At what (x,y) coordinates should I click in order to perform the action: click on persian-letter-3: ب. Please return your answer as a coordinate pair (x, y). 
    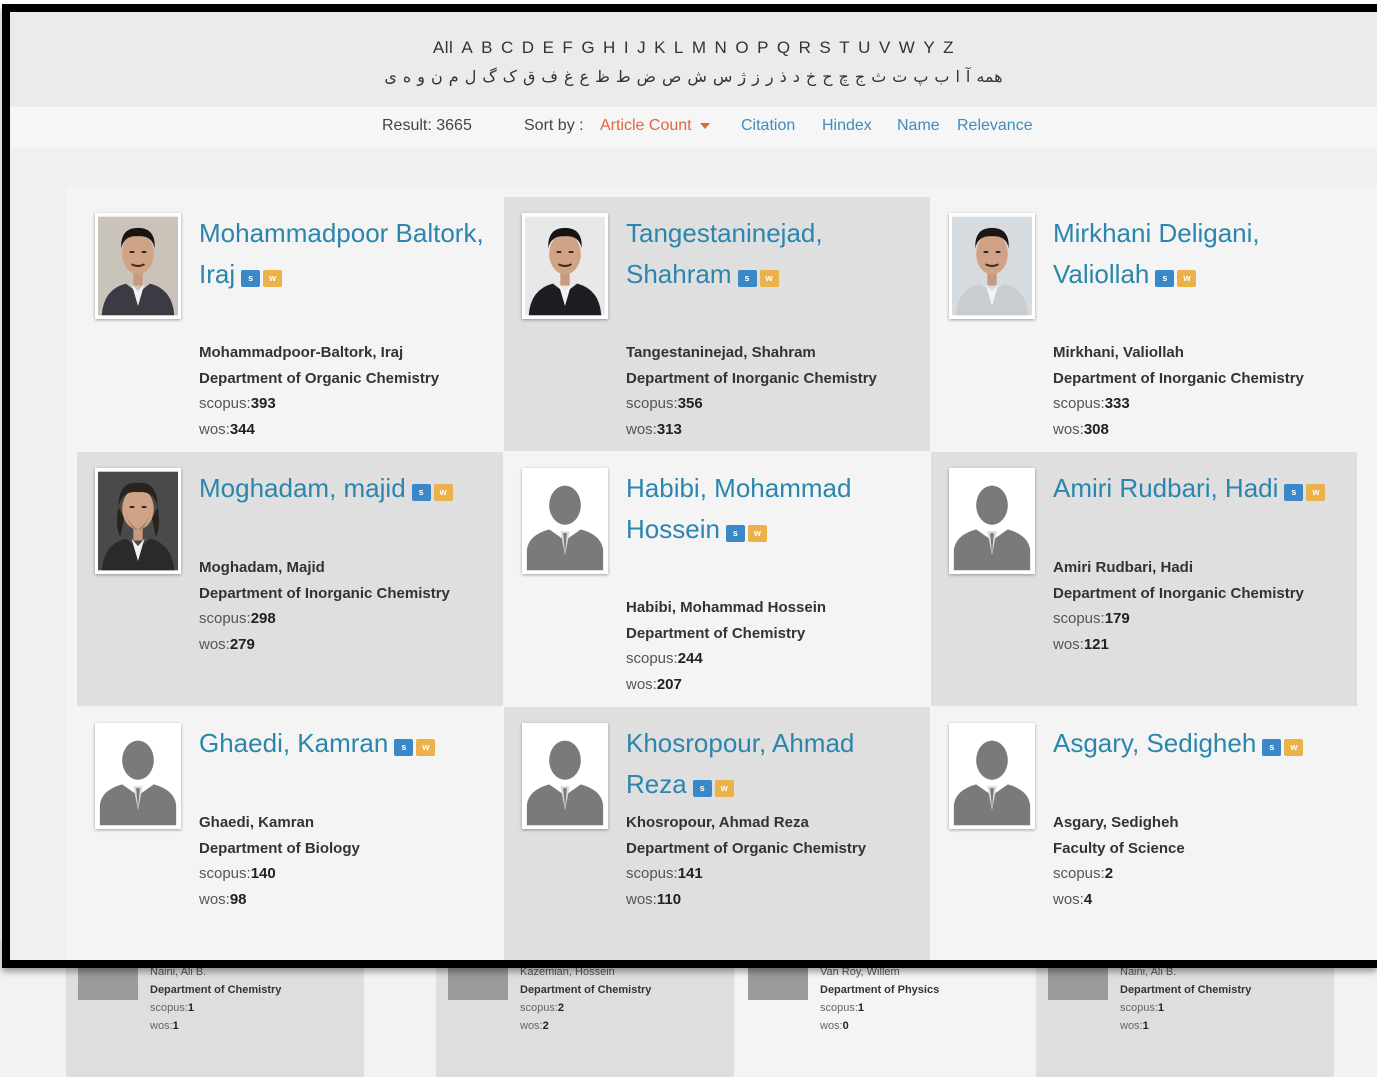
    Looking at the image, I should click on (941, 77).